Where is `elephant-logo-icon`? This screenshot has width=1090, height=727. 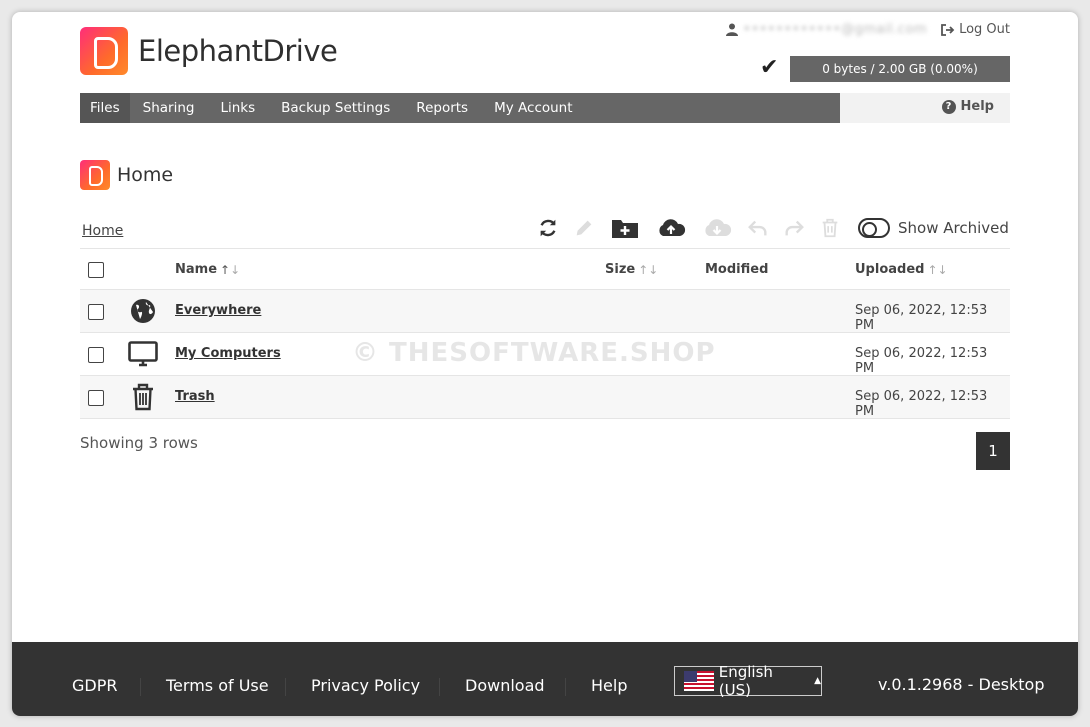 elephant-logo-icon is located at coordinates (104, 51).